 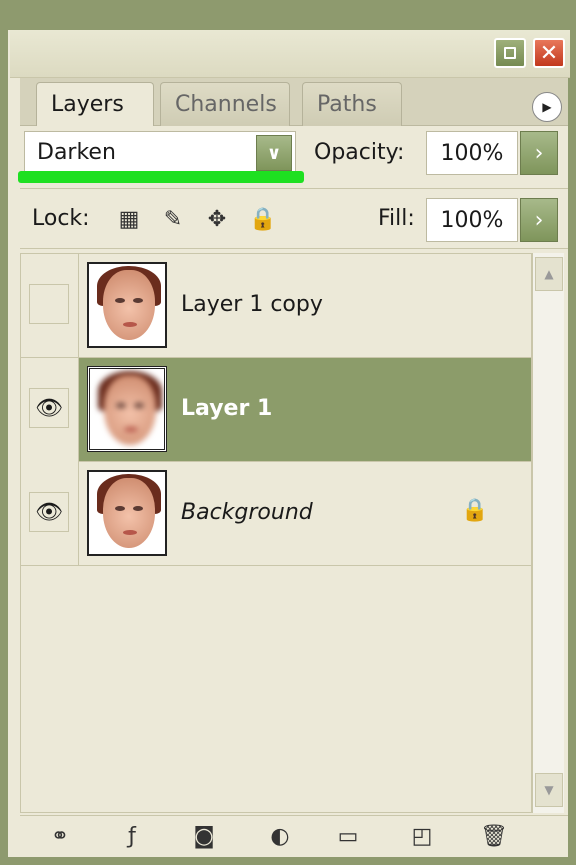 I want to click on palette-menu-button: ▶, so click(x=547, y=107).